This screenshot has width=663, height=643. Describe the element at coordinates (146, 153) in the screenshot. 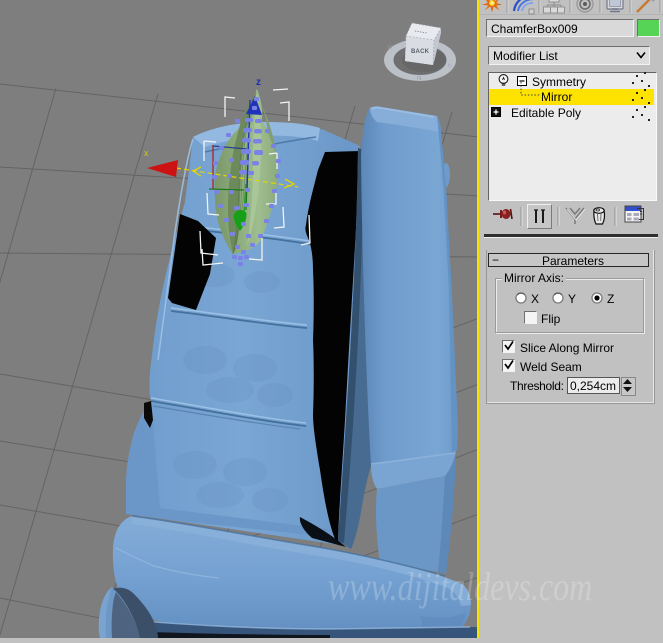

I see `svg-text: x` at that location.